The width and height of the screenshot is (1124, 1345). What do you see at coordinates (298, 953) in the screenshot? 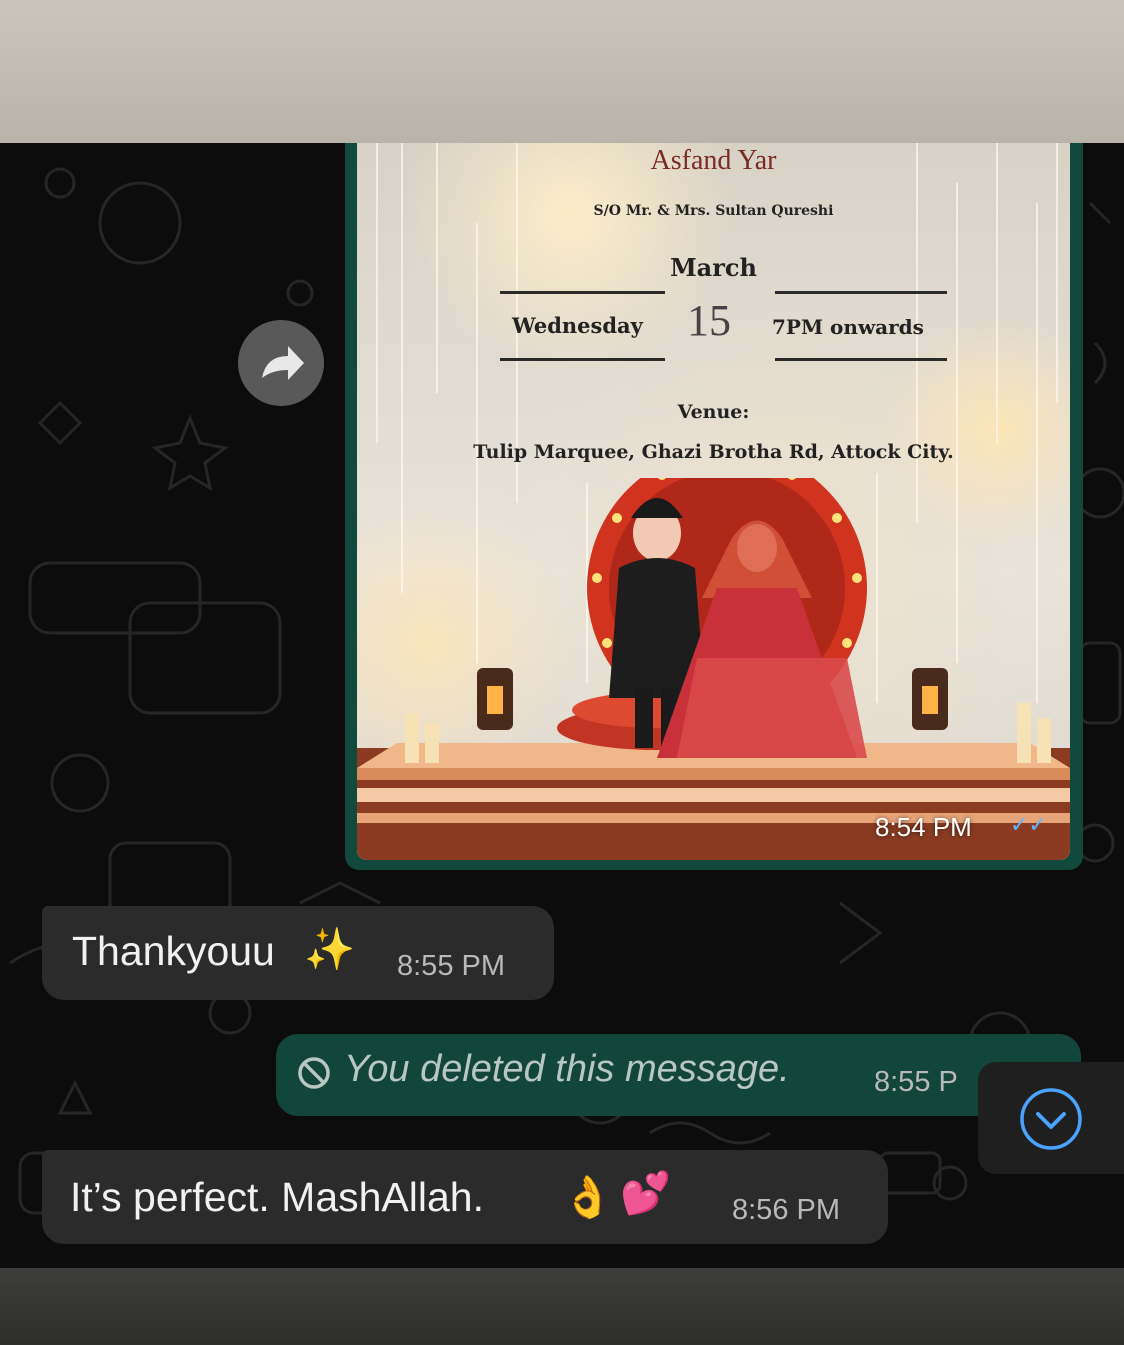
I see `incoming-message-bubble: Thankyouu ✨ 8:55 PM` at bounding box center [298, 953].